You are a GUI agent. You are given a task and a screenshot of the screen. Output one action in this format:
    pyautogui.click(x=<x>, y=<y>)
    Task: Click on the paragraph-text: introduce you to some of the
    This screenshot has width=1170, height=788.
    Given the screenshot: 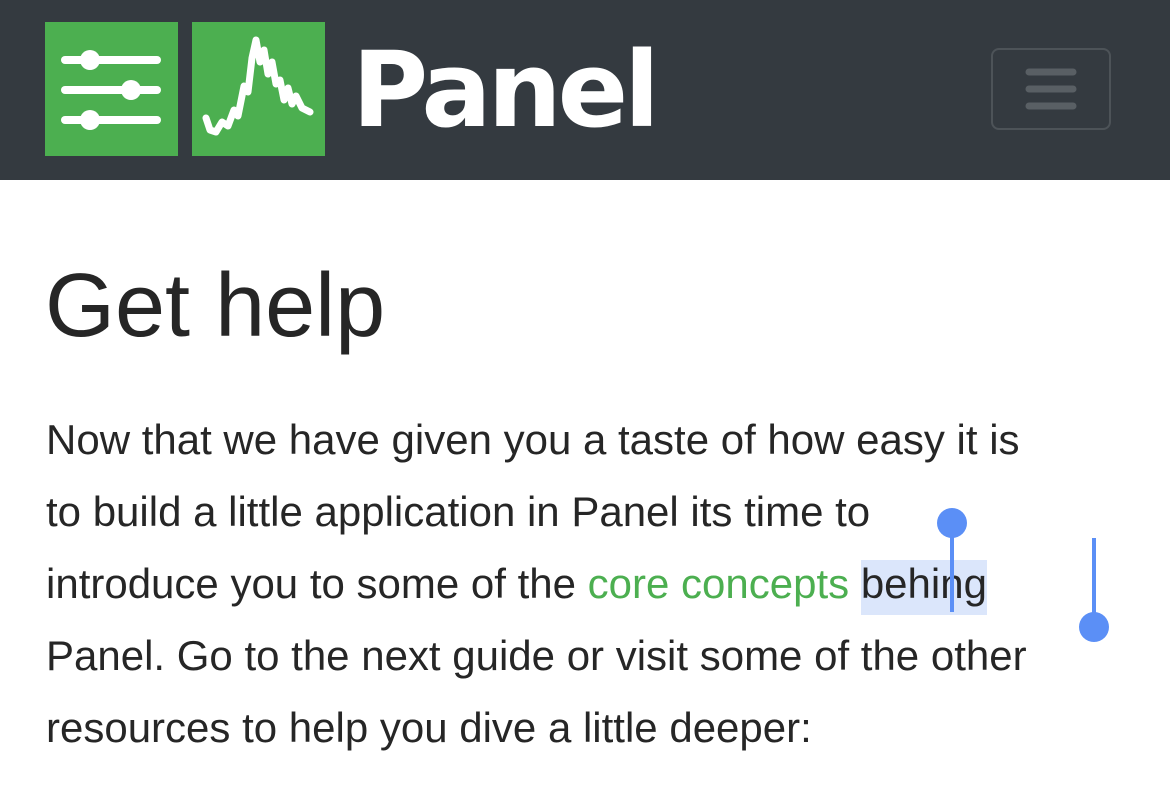 What is the action you would take?
    pyautogui.click(x=317, y=583)
    